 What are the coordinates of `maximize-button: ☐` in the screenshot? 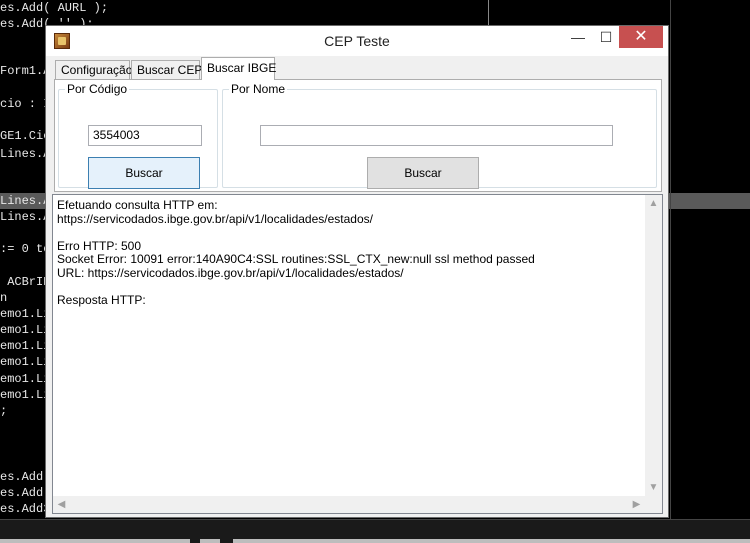 It's located at (606, 37).